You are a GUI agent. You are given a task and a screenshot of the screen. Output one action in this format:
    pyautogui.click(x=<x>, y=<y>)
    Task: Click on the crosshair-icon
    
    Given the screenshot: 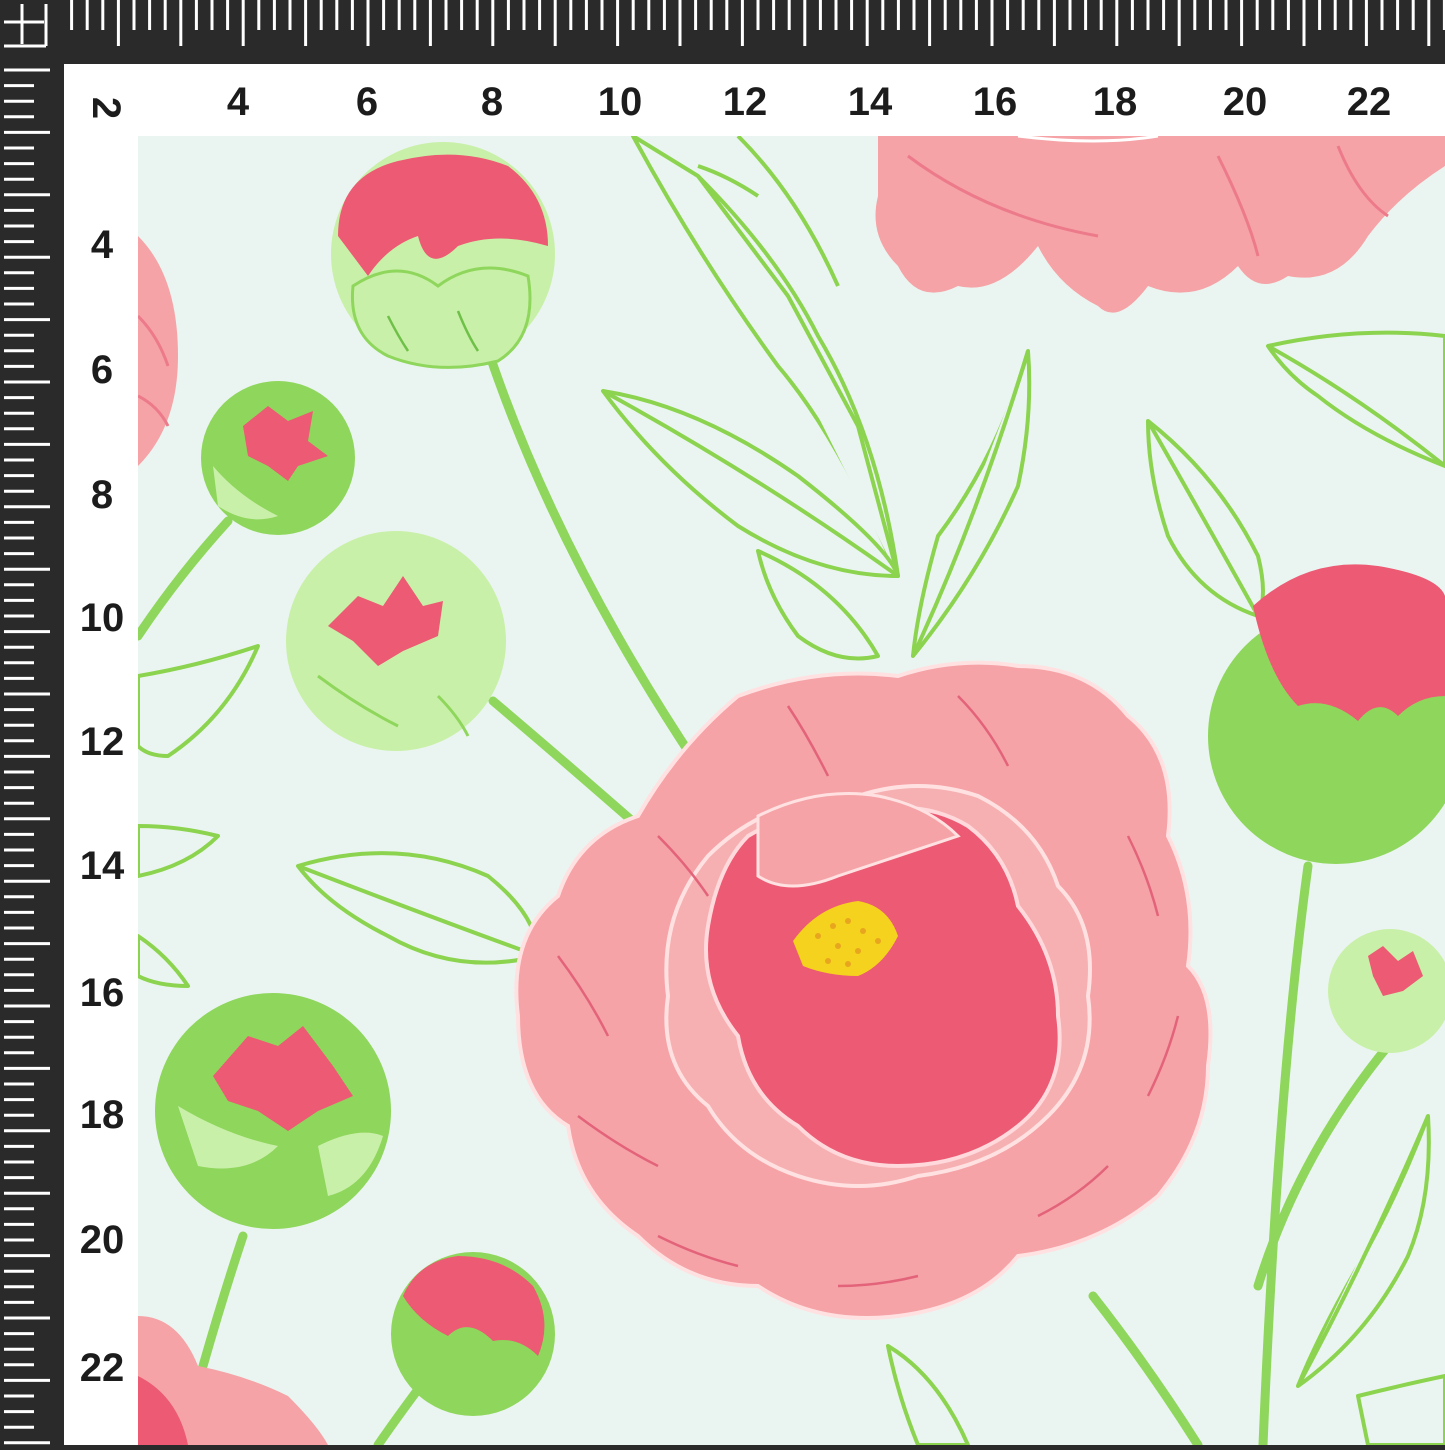 What is the action you would take?
    pyautogui.click(x=25, y=25)
    